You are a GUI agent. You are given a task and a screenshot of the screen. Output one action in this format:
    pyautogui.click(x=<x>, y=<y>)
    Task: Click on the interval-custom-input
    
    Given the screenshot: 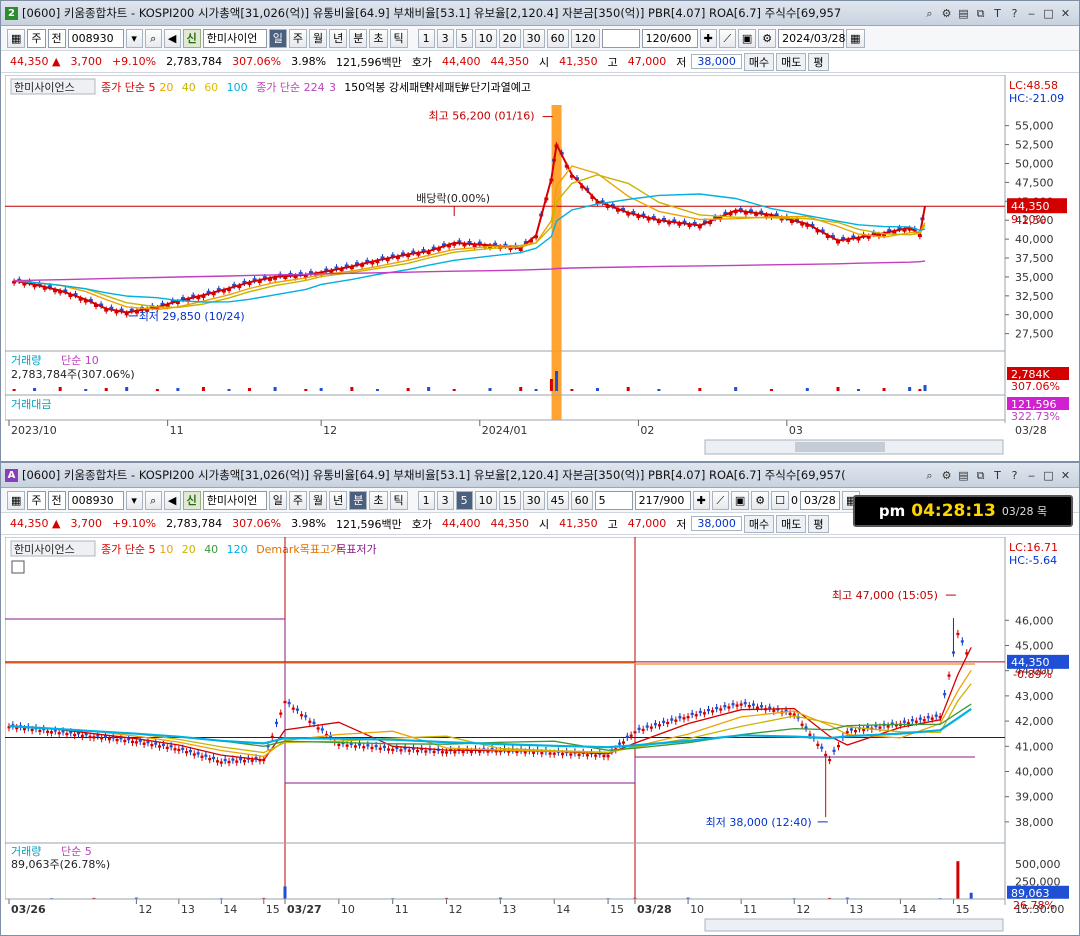 What is the action you would take?
    pyautogui.click(x=620, y=38)
    